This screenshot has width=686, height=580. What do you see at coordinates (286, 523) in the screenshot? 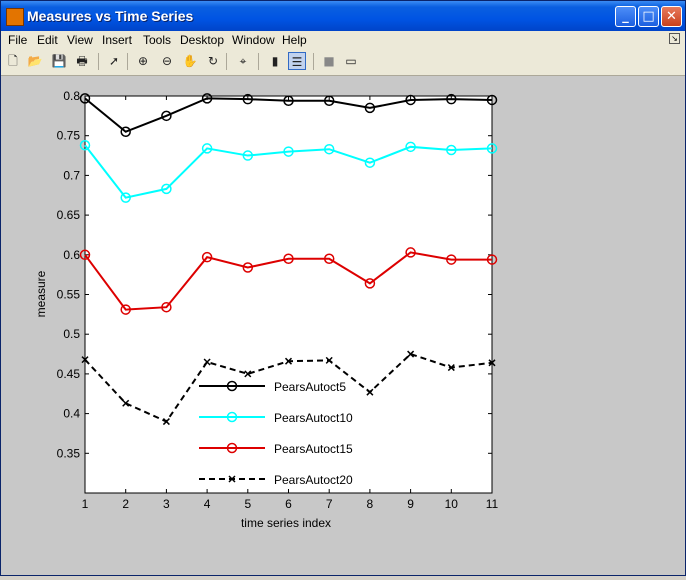
I see `x-axis-label: time series index` at bounding box center [286, 523].